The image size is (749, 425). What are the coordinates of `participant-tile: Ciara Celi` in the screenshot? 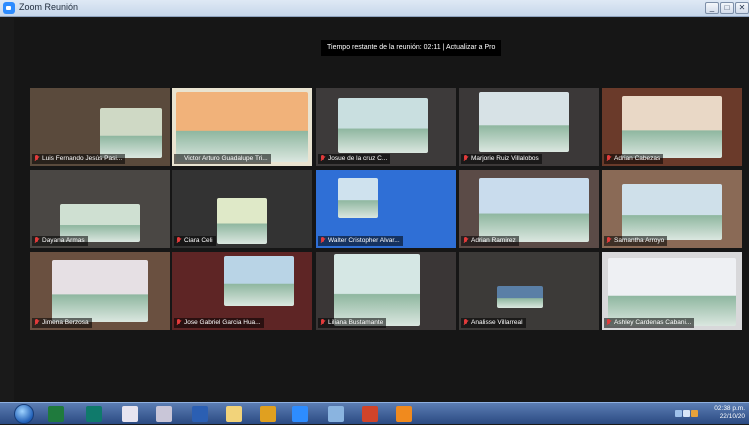 It's located at (242, 209).